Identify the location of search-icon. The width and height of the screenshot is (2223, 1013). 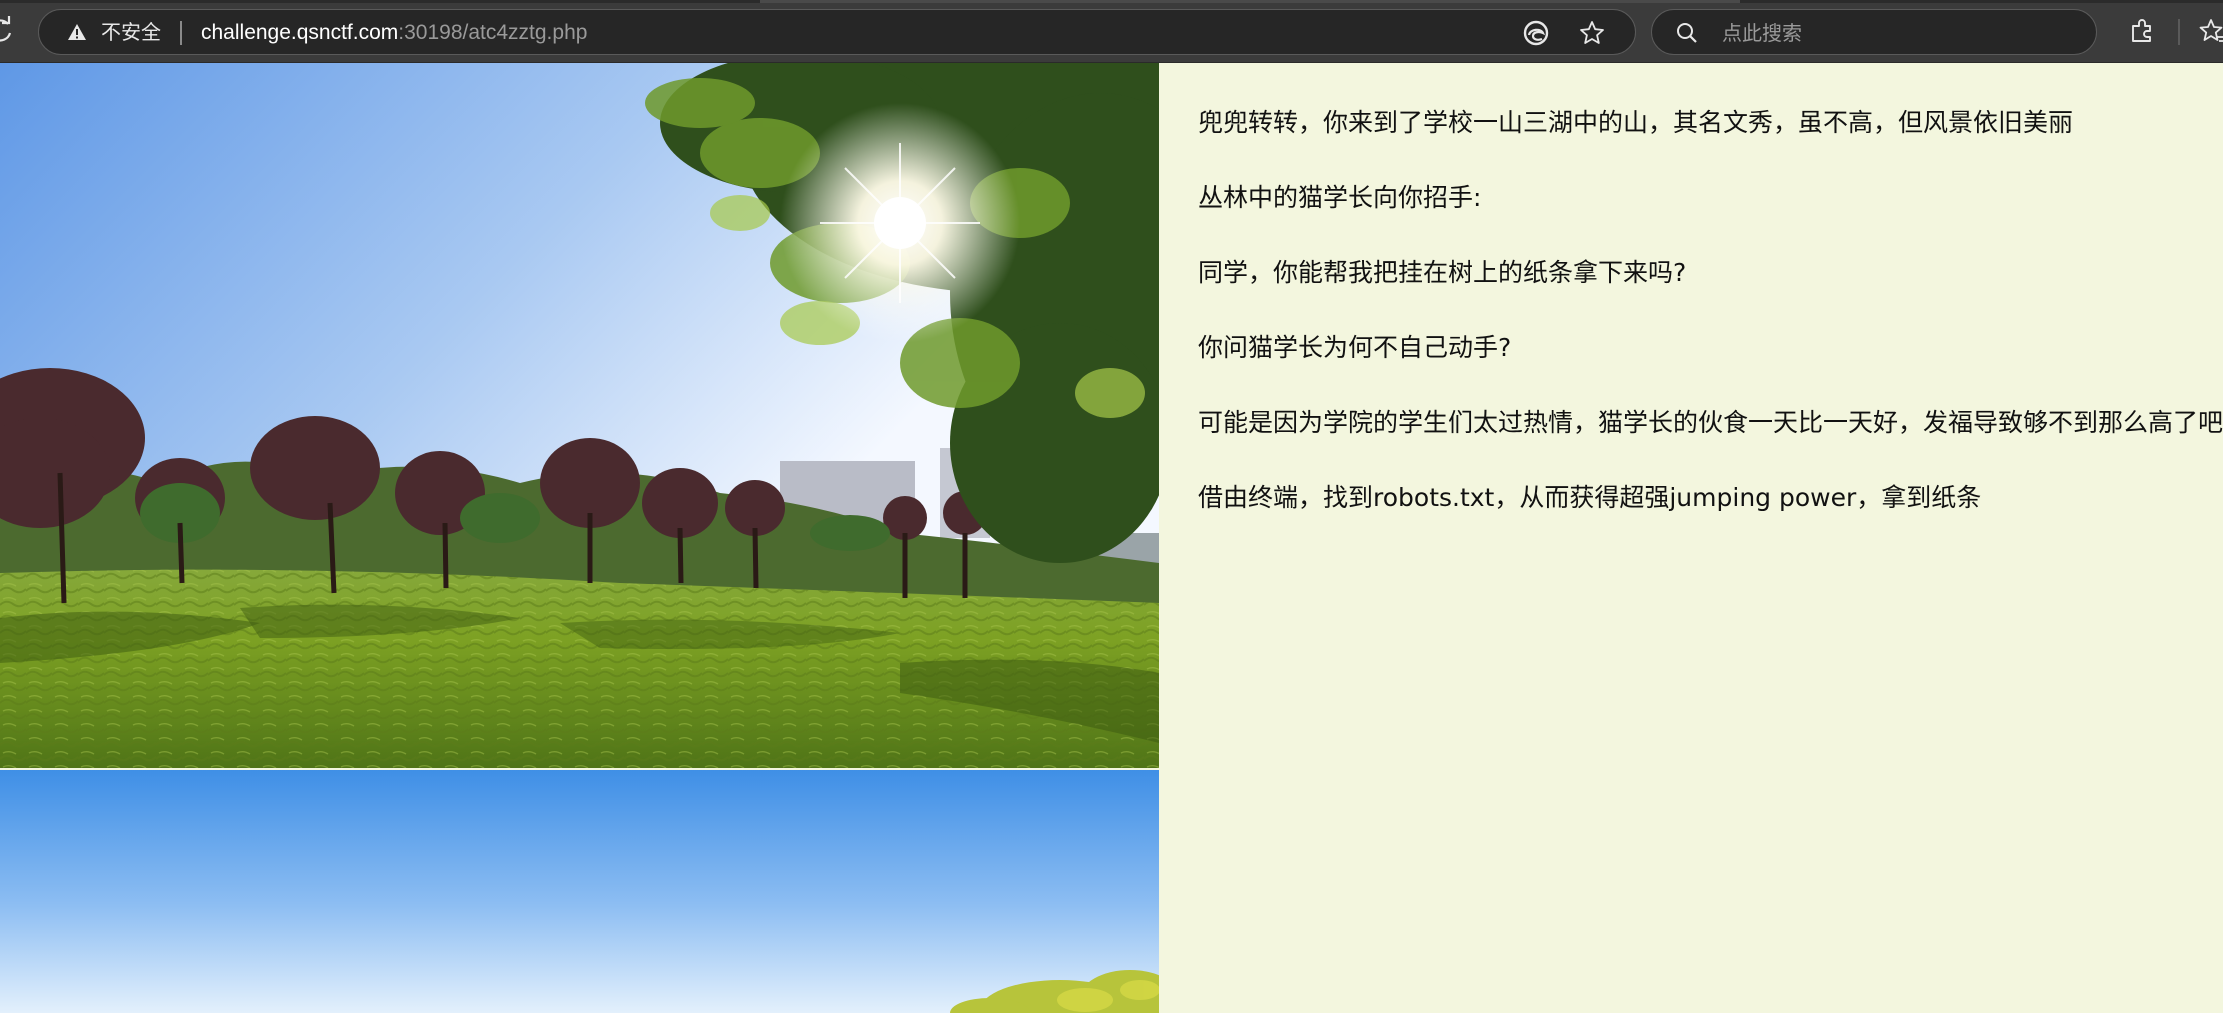
(1687, 33).